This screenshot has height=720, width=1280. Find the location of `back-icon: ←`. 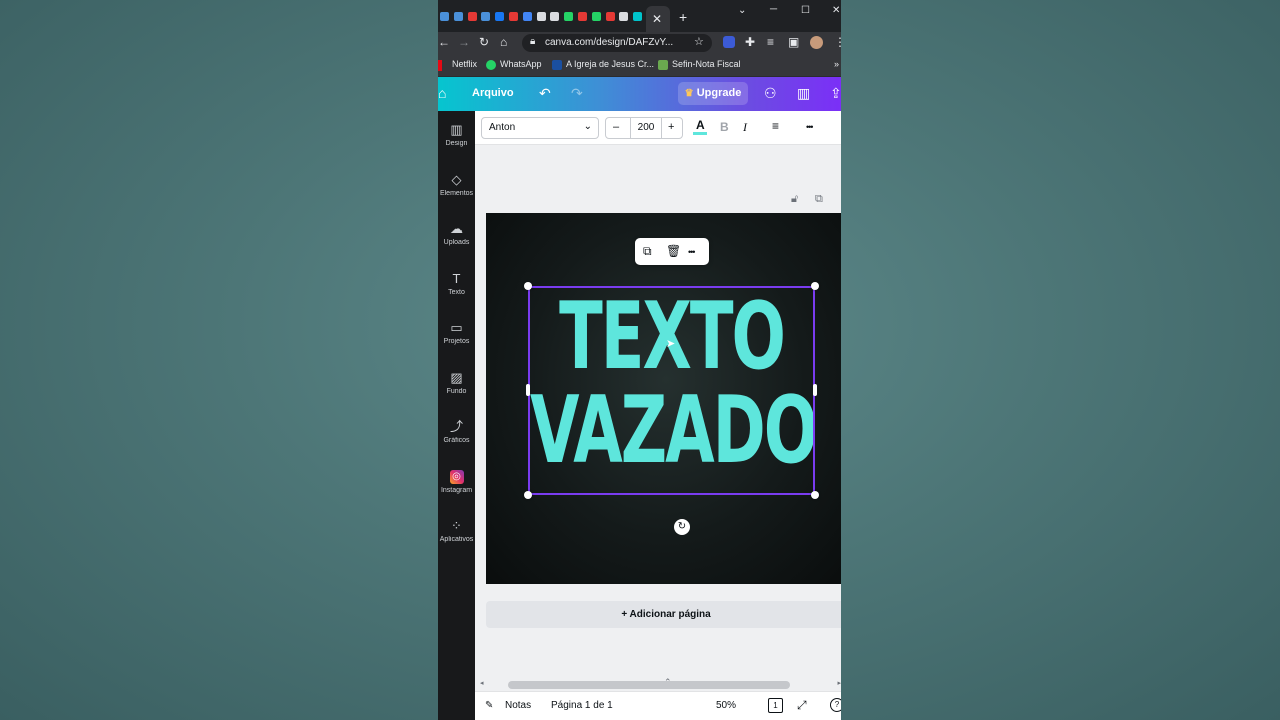

back-icon: ← is located at coordinates (444, 42).